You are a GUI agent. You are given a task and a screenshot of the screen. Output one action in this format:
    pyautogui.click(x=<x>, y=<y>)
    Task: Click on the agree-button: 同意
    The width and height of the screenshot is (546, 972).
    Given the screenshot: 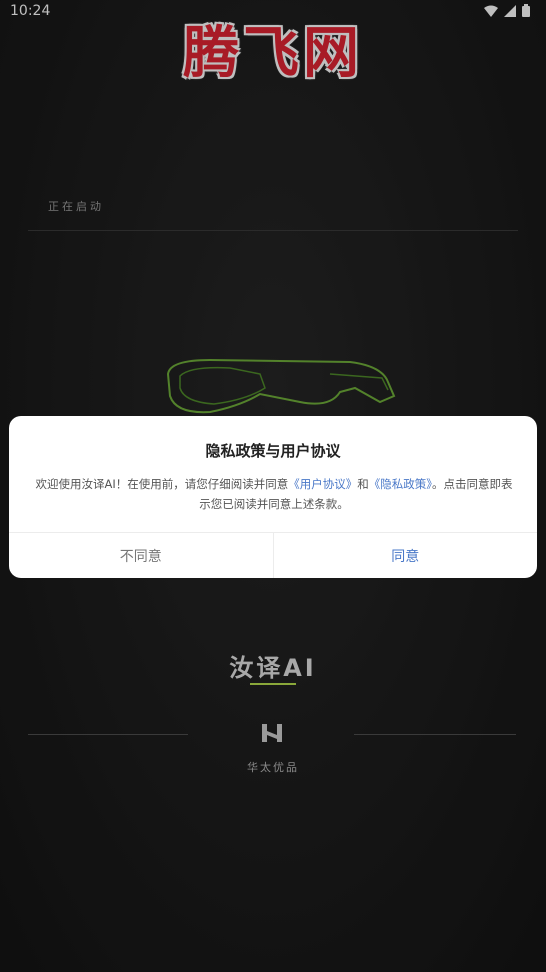 What is the action you would take?
    pyautogui.click(x=406, y=555)
    